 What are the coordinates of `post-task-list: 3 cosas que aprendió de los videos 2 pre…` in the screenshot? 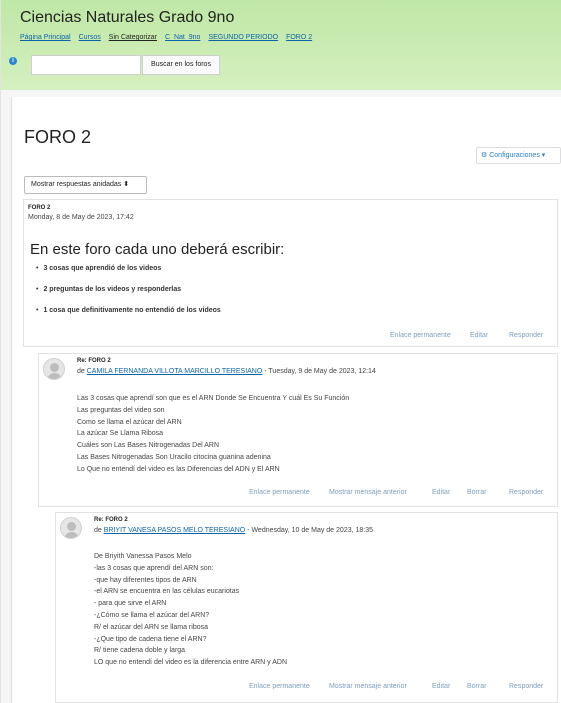 It's located at (128, 295).